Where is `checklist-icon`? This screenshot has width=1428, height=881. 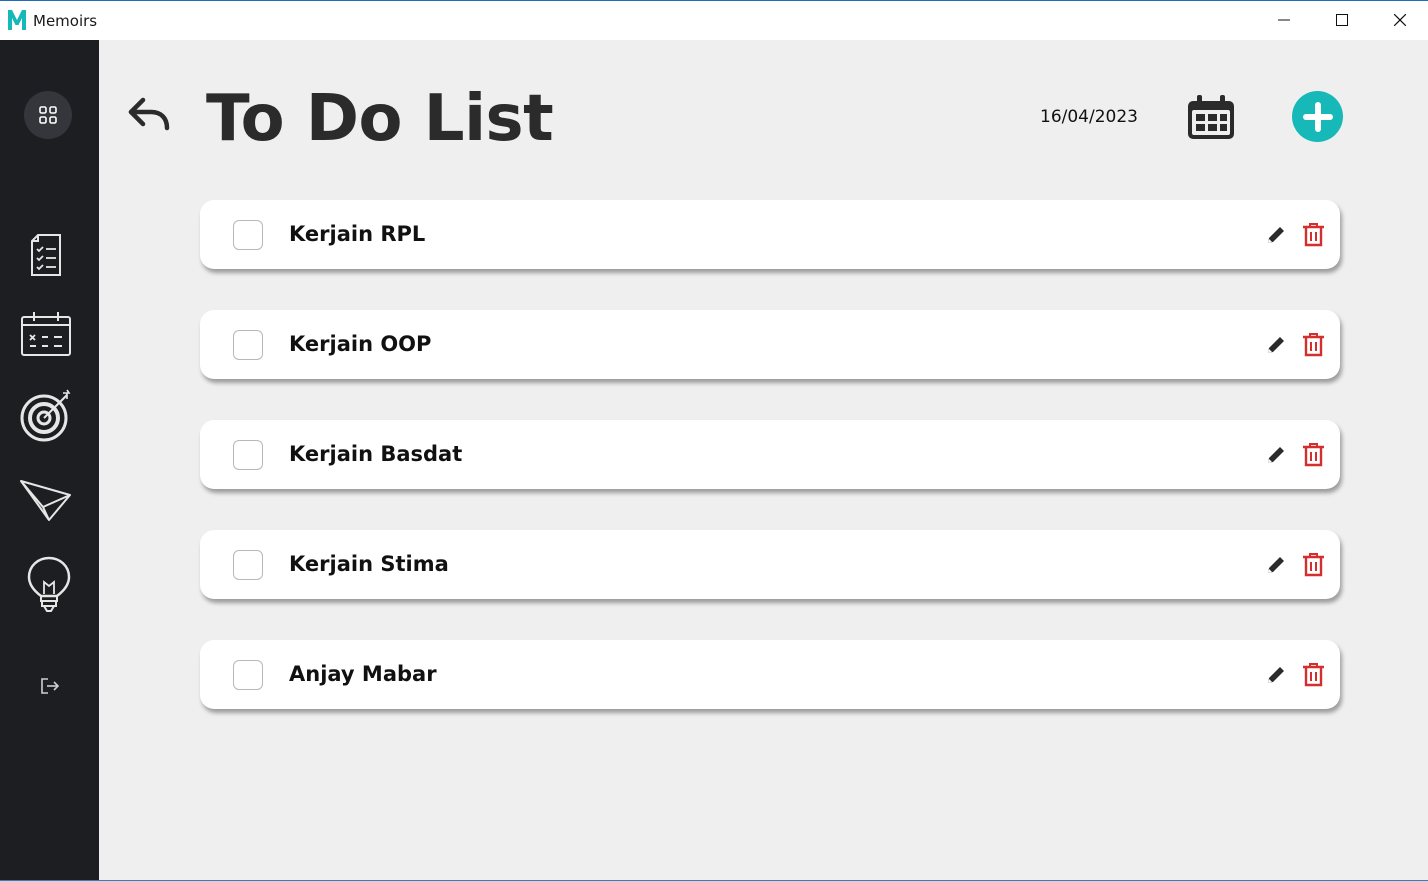
checklist-icon is located at coordinates (46, 255).